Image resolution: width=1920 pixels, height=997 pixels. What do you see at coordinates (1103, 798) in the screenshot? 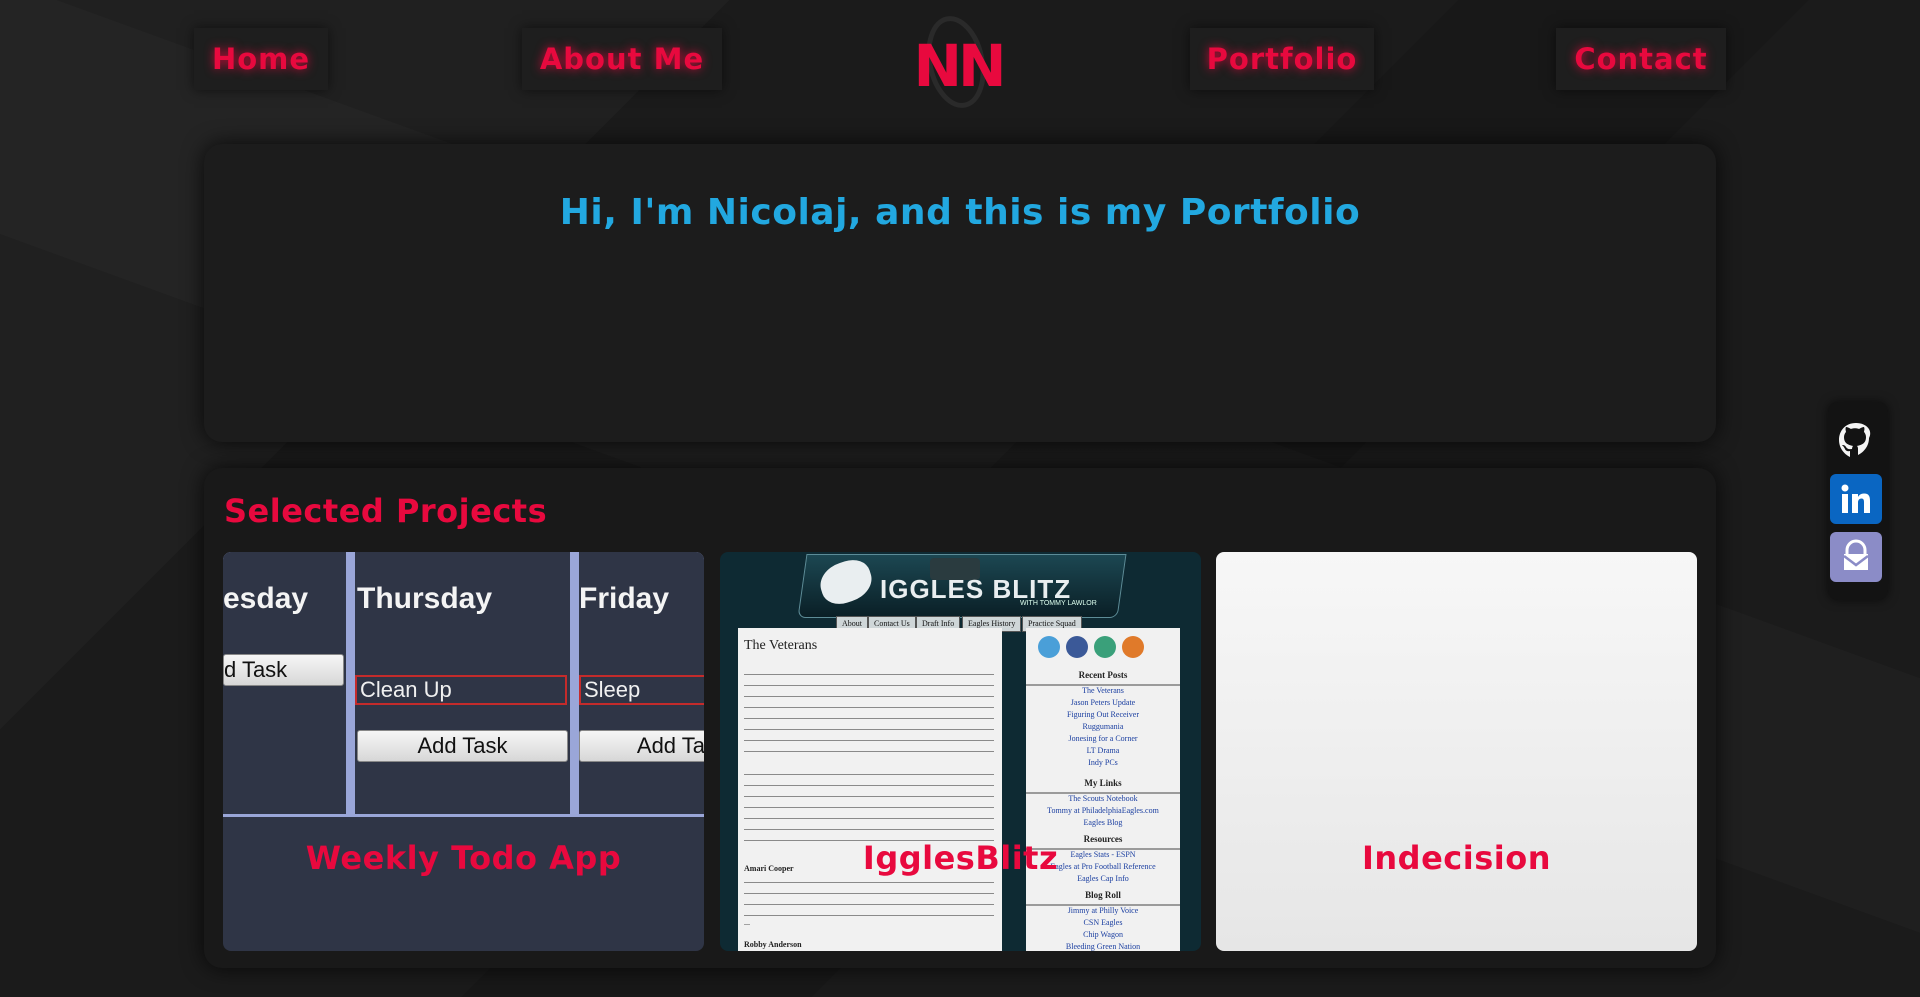
I see `sidebar-link: The Scouts Notebook` at bounding box center [1103, 798].